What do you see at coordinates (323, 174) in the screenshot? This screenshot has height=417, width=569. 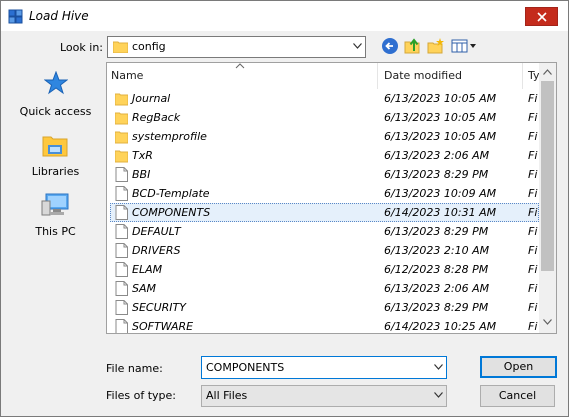 I see `list-item: BBI 6/13/2023 8:29 PM Fi` at bounding box center [323, 174].